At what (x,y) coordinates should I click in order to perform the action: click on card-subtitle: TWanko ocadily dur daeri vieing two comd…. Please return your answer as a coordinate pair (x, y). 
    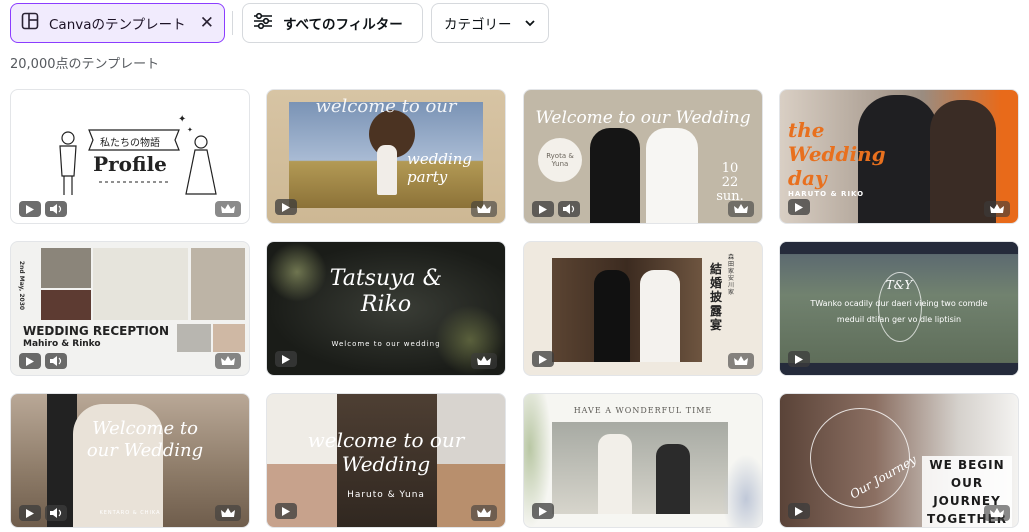
    Looking at the image, I should click on (899, 311).